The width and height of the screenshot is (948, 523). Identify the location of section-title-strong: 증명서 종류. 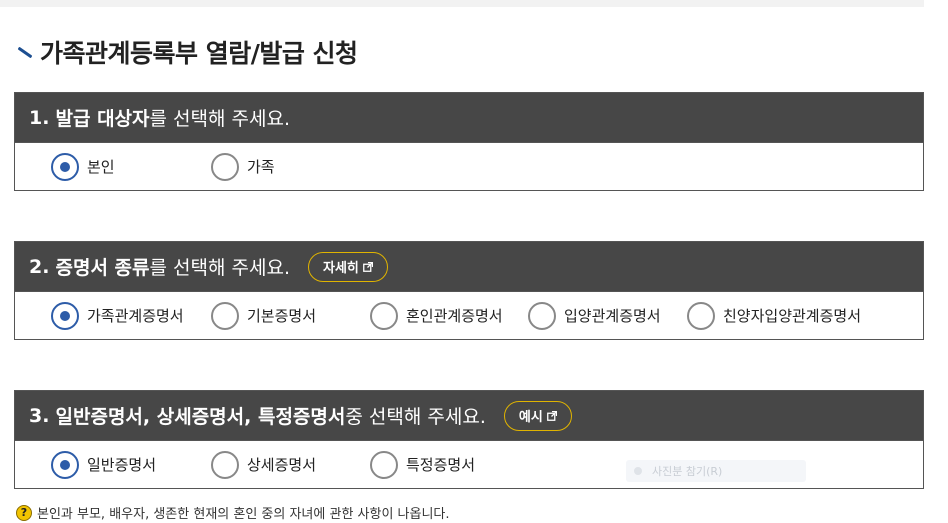
(102, 268).